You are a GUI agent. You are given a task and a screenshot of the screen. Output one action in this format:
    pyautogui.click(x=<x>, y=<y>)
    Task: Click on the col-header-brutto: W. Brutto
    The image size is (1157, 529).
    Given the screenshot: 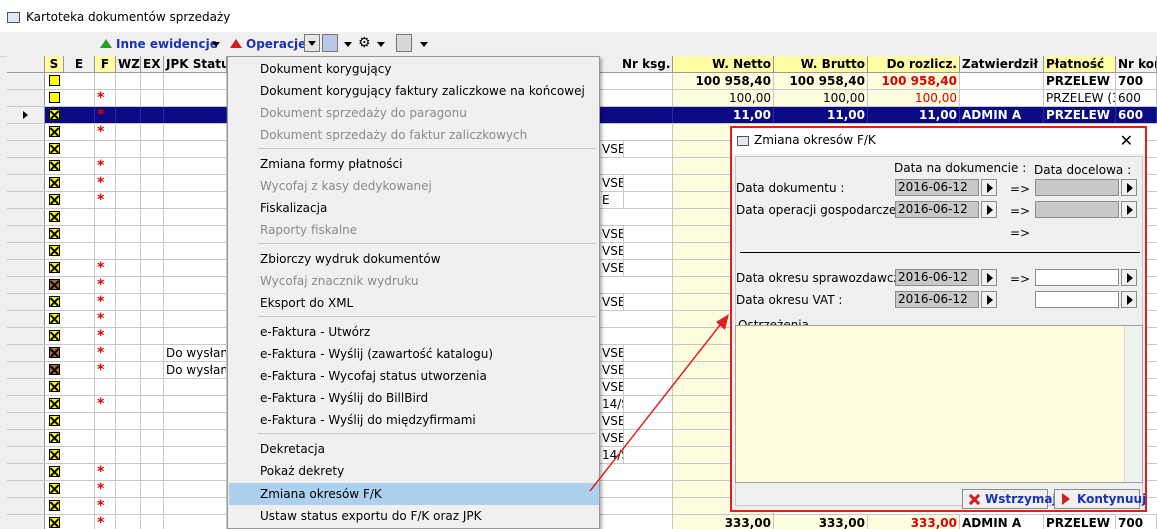 What is the action you would take?
    pyautogui.click(x=821, y=64)
    